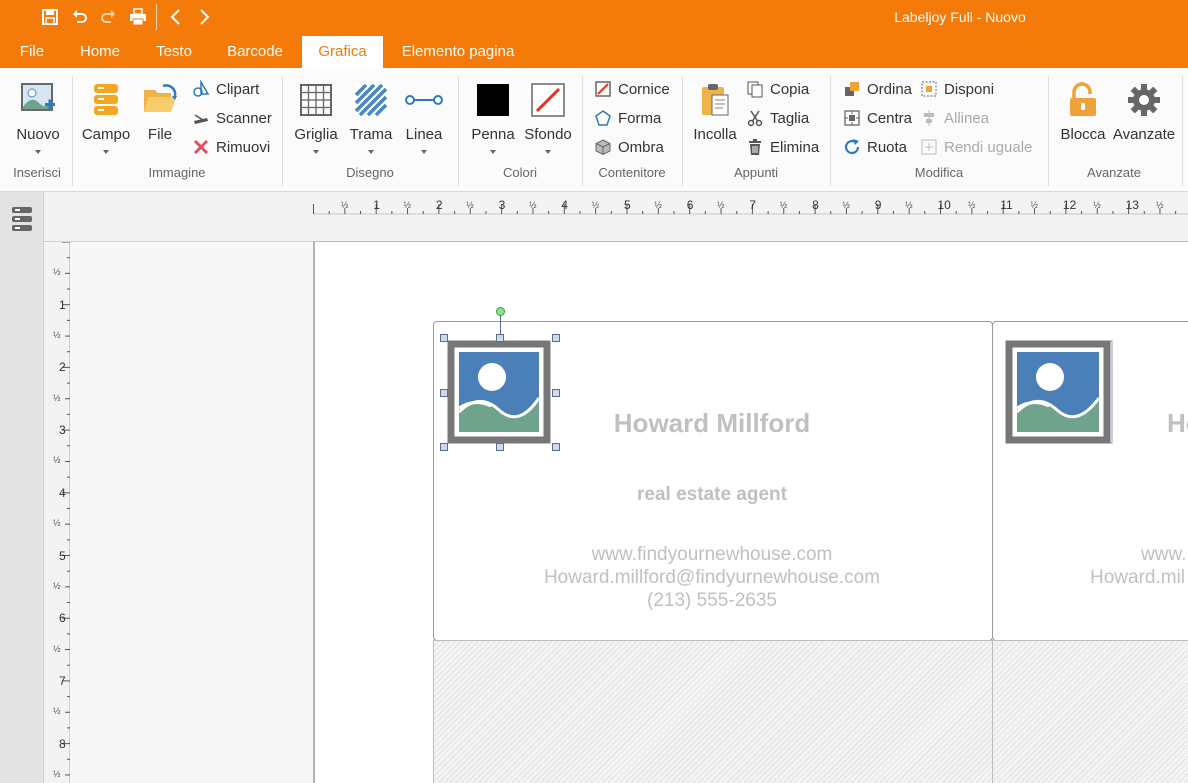  I want to click on grid-icon, so click(316, 100).